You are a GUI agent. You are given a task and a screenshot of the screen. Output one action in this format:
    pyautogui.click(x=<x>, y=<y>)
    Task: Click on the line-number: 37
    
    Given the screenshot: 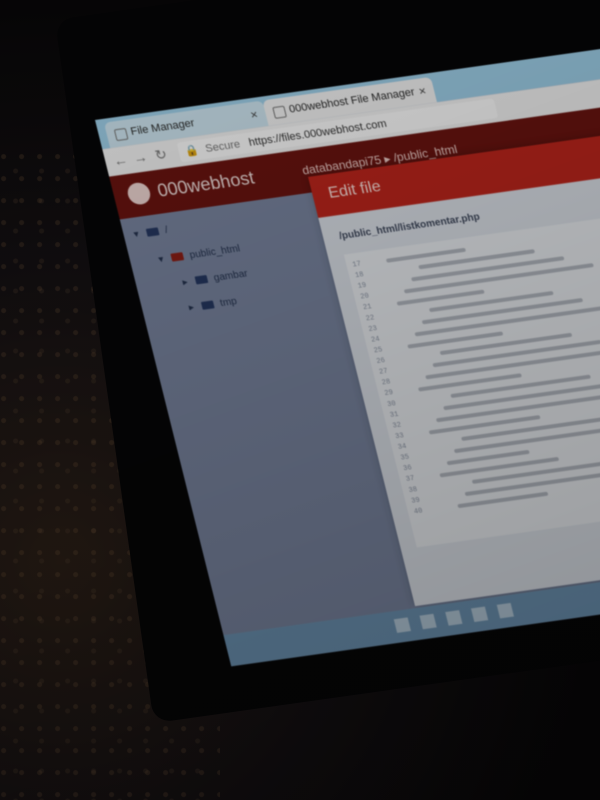 What is the action you would take?
    pyautogui.click(x=410, y=480)
    